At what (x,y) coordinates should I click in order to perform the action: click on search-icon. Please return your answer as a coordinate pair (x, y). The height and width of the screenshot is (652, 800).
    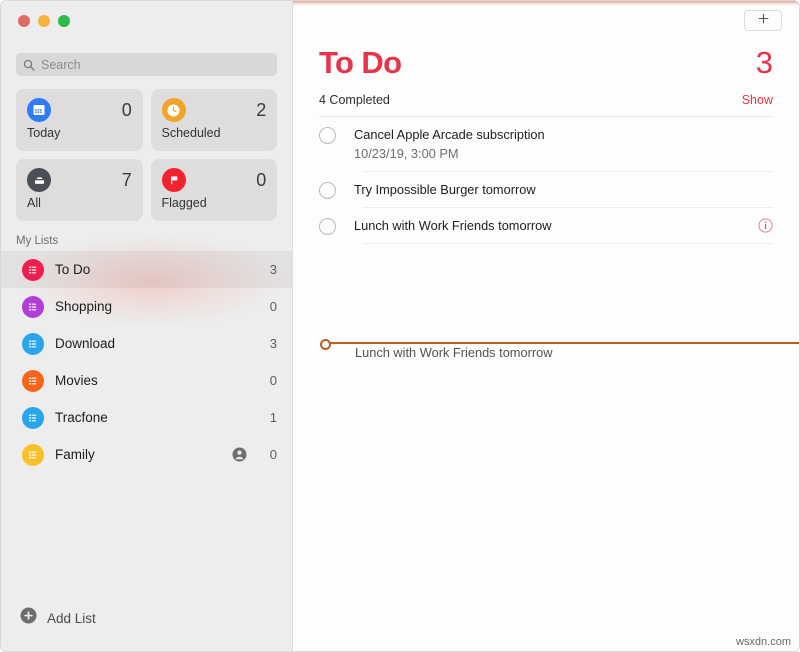
    Looking at the image, I should click on (29, 65).